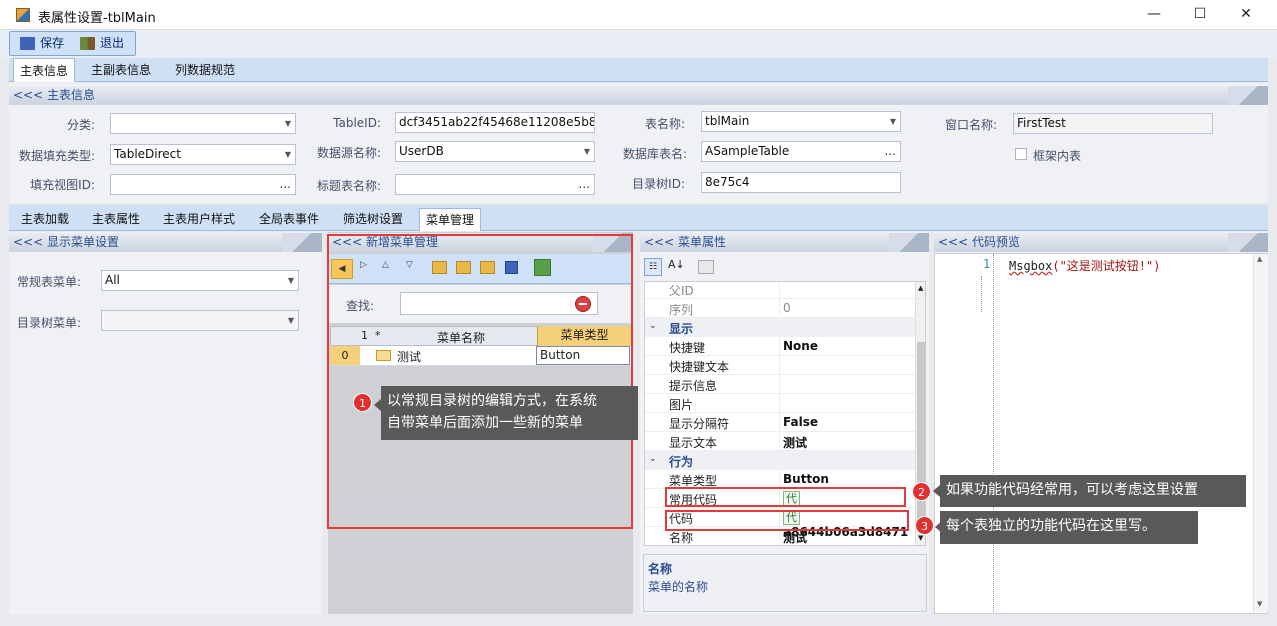 This screenshot has height=626, width=1277. I want to click on property-row: 菜单类型 Button, so click(781, 479).